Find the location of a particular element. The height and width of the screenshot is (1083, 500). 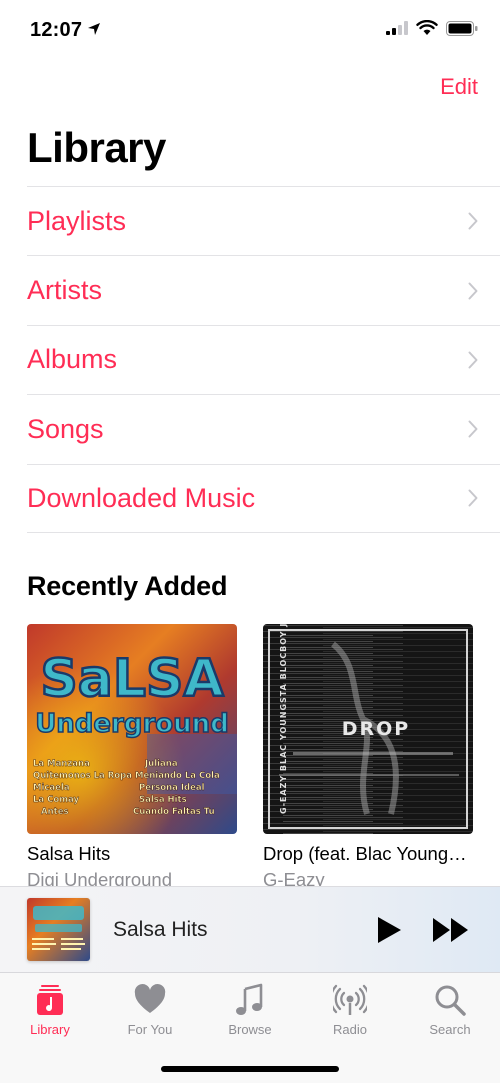

album-artwork: DROP G-EAZY BLAC YOUNGSTA BLOCBOY JB is located at coordinates (368, 729).